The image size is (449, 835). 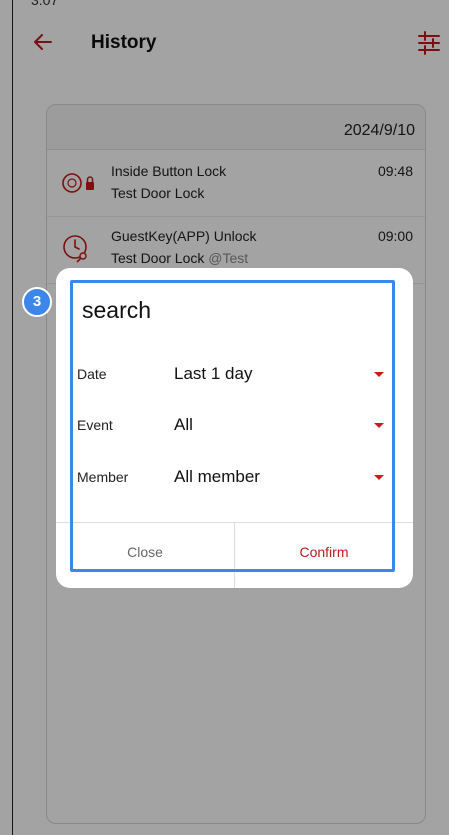 What do you see at coordinates (37, 302) in the screenshot?
I see `step-badge: 3` at bounding box center [37, 302].